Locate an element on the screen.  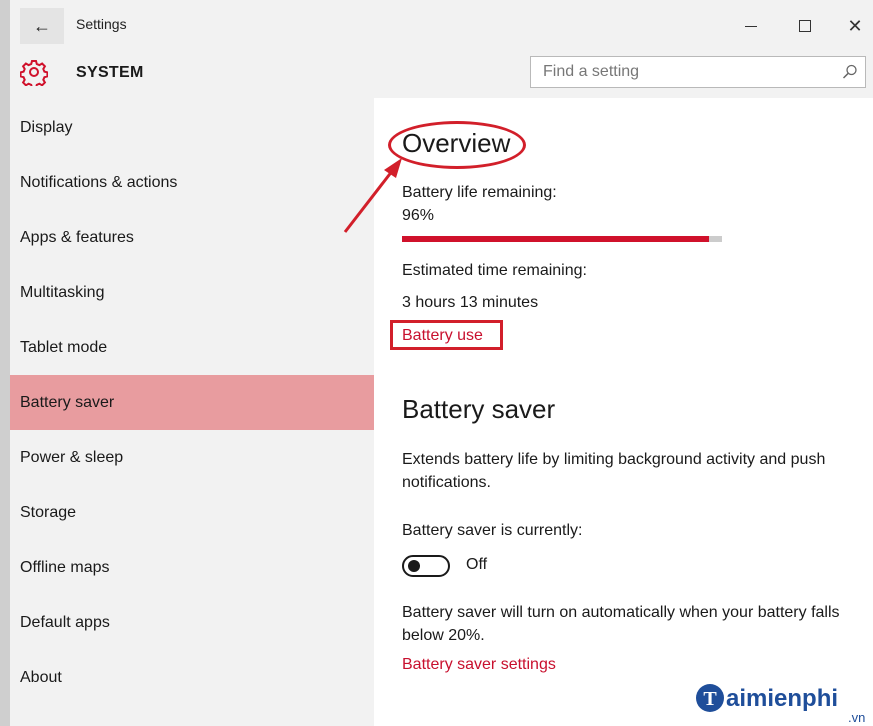
back-arrow-icon: ← is located at coordinates (42, 25).